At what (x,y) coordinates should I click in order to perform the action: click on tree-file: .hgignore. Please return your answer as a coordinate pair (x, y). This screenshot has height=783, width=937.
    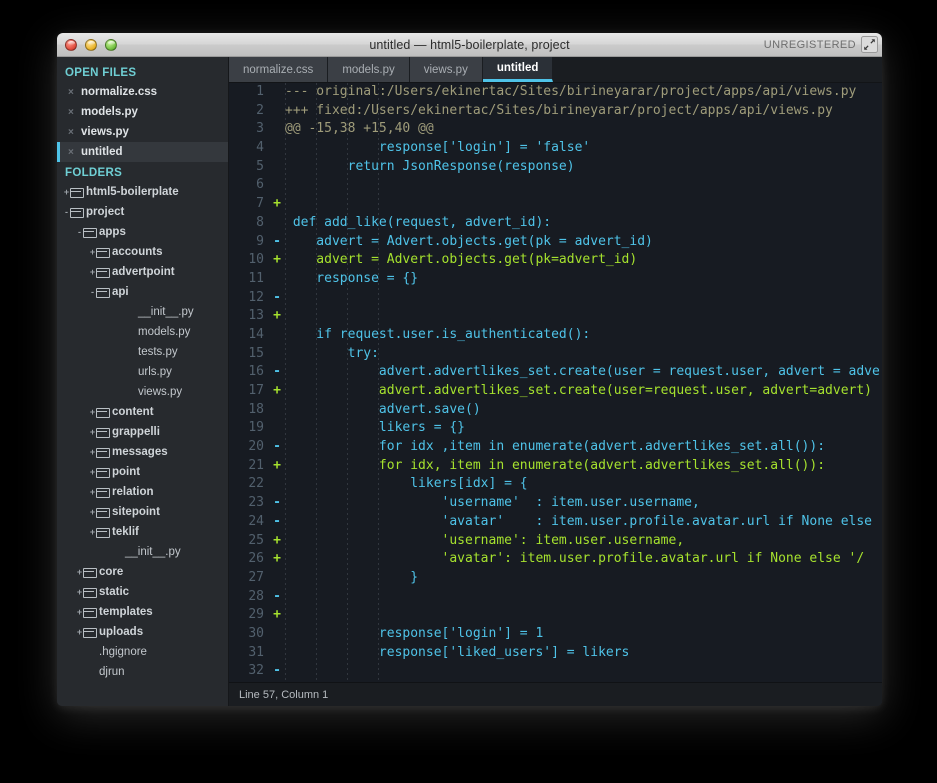
    Looking at the image, I should click on (142, 652).